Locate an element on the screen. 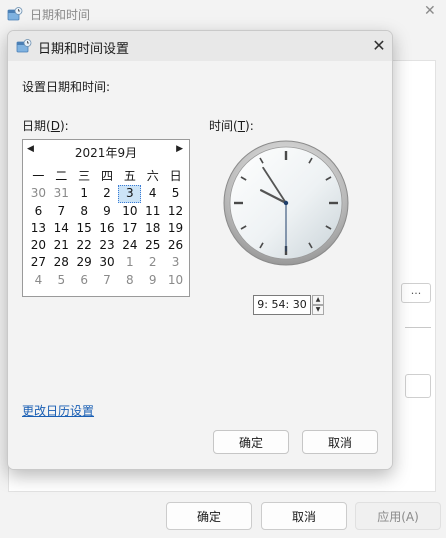  calendar-day: 25 is located at coordinates (152, 245).